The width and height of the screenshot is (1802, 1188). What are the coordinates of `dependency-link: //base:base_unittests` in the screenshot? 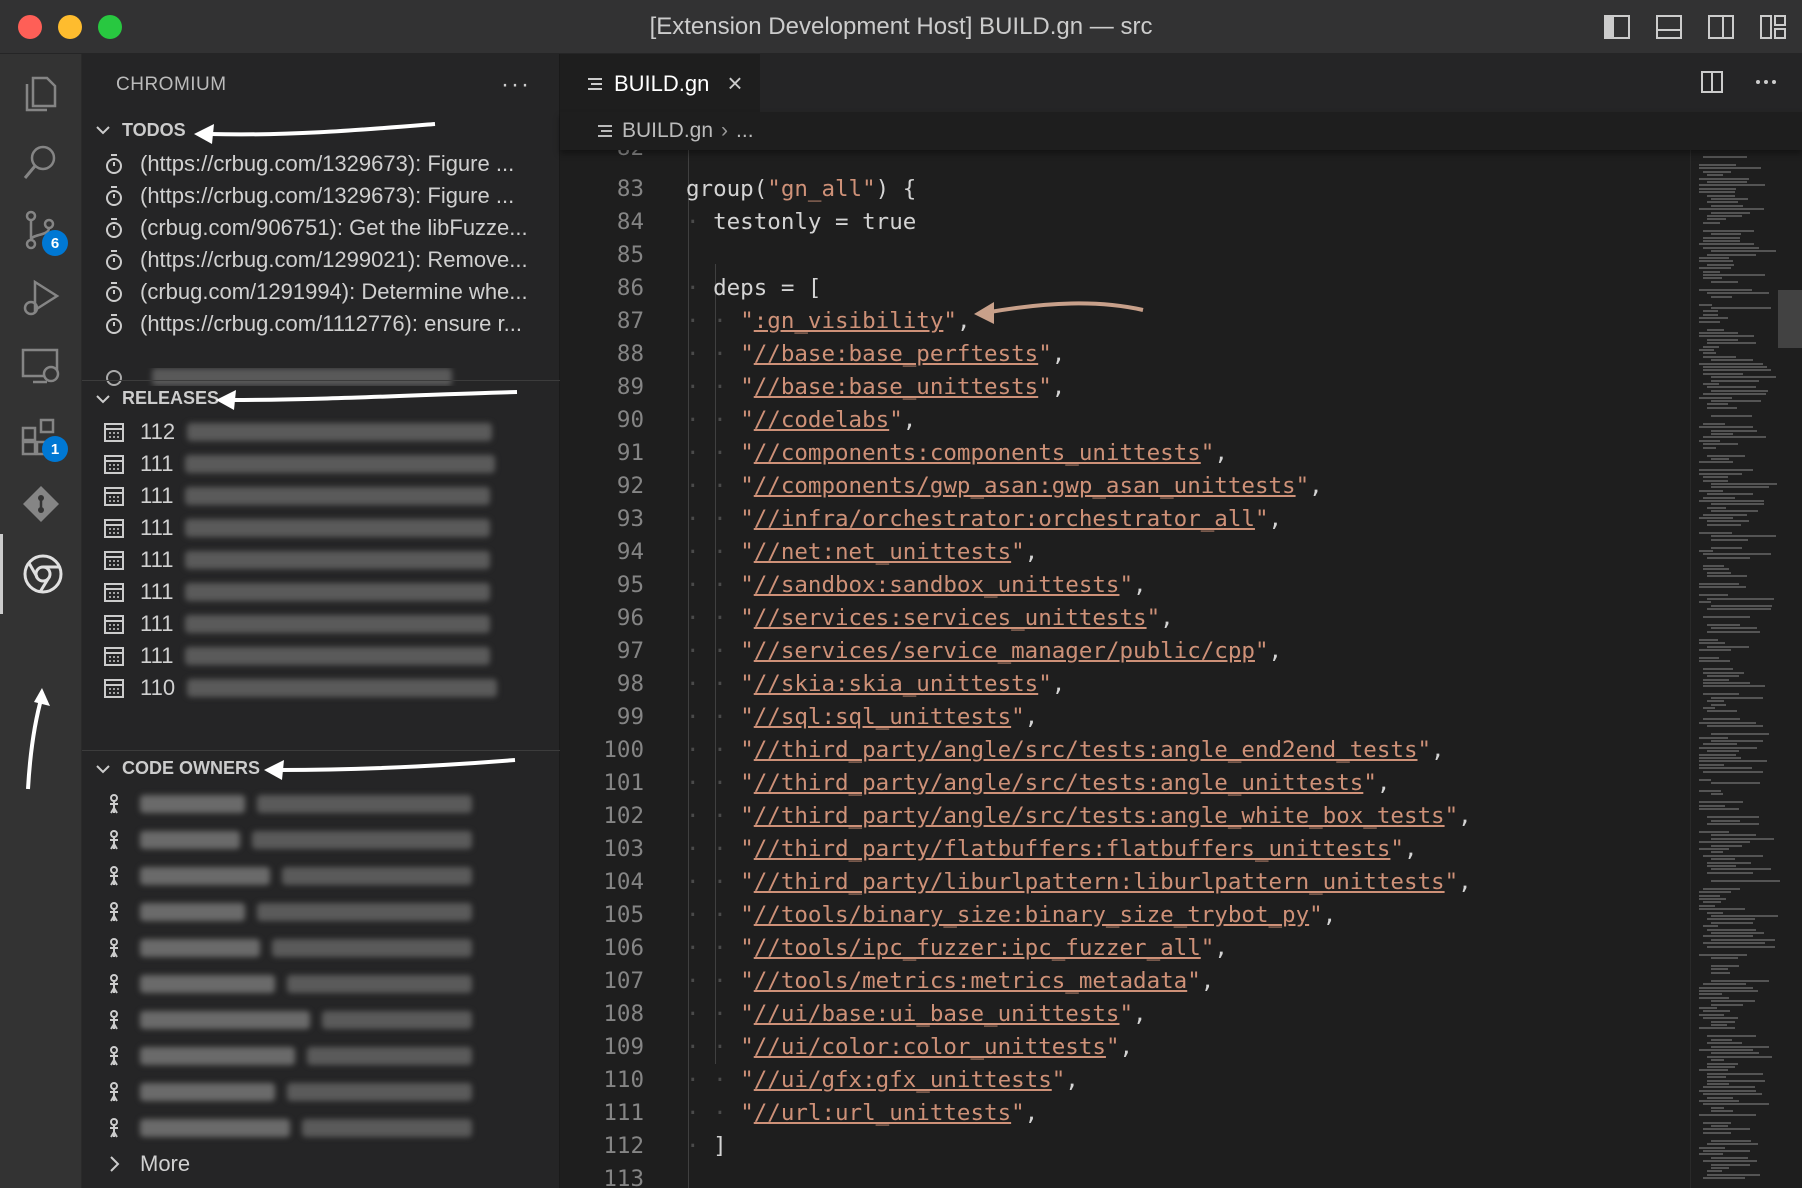 It's located at (896, 387).